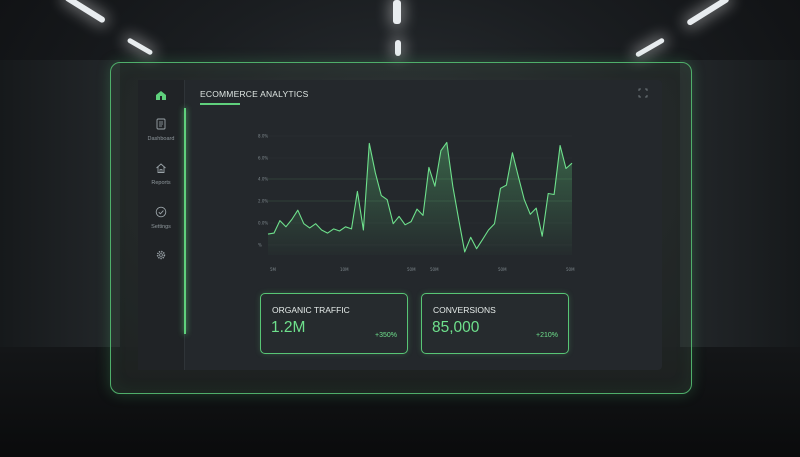  Describe the element at coordinates (161, 168) in the screenshot. I see `home-icon` at that location.